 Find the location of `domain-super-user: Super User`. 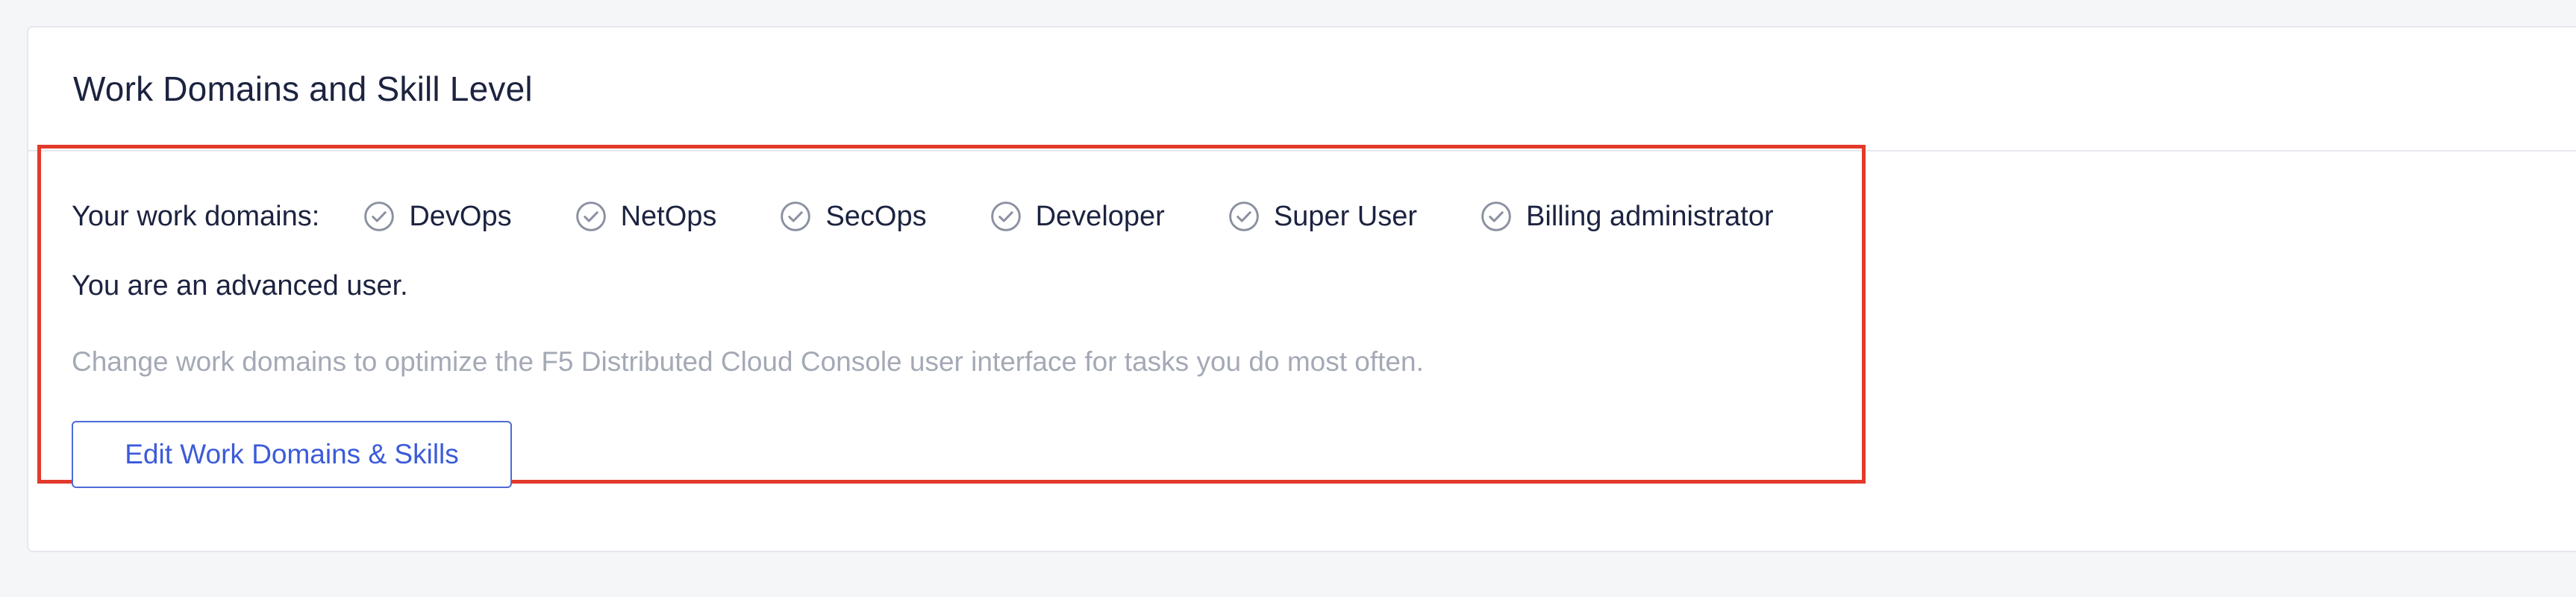

domain-super-user: Super User is located at coordinates (1322, 217).